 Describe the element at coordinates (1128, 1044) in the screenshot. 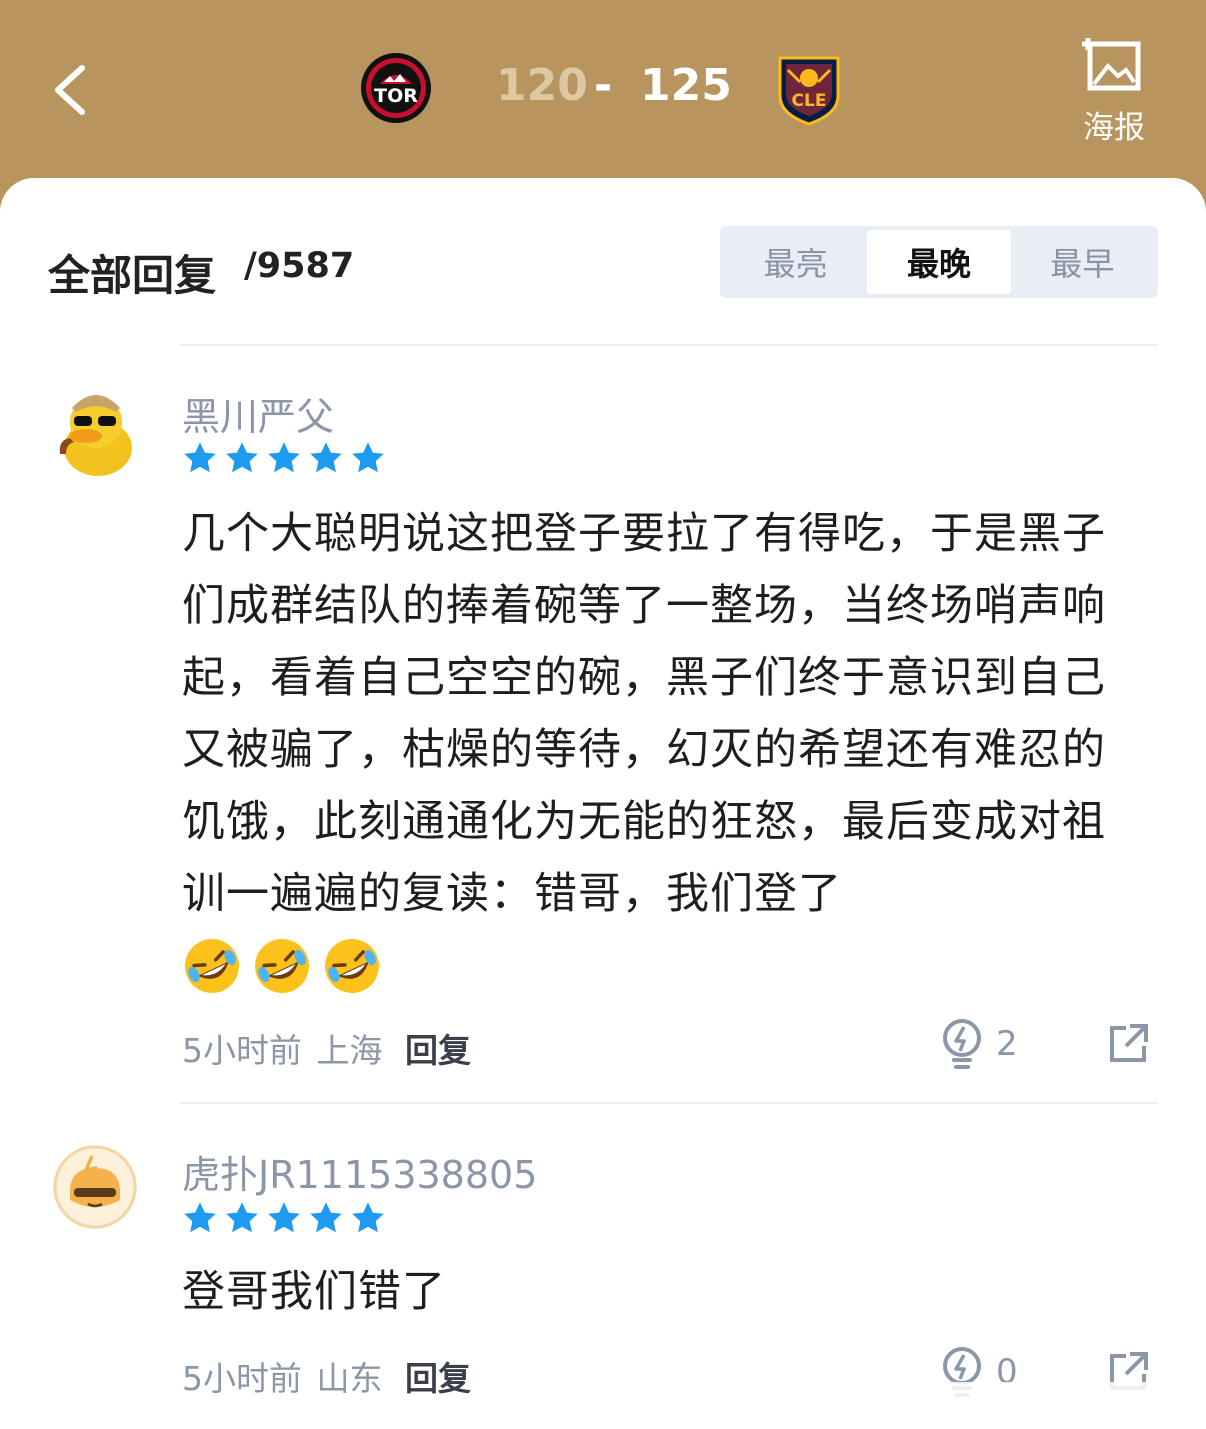

I see `share-icon` at that location.